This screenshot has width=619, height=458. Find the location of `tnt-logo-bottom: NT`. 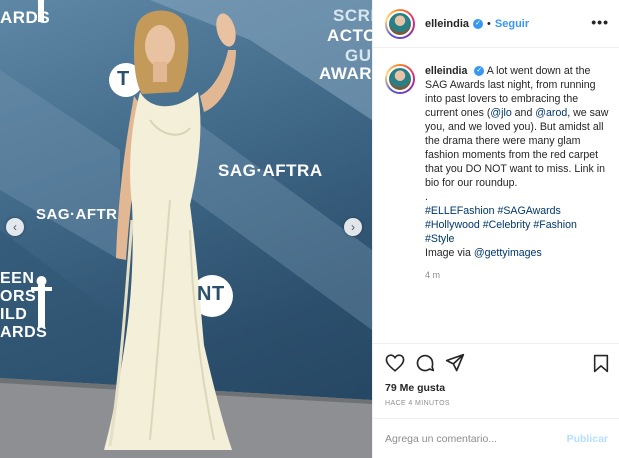

tnt-logo-bottom: NT is located at coordinates (211, 294).